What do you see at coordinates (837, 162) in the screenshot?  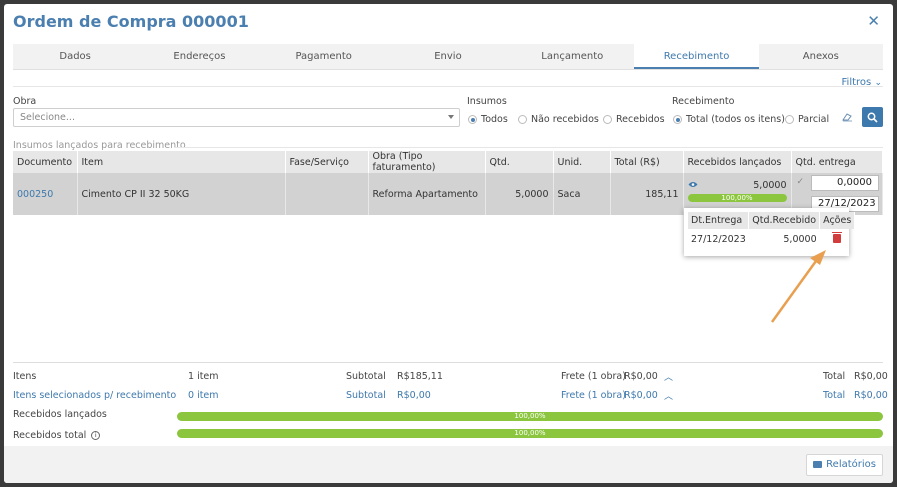 I see `col-qtd-entrega: Qtd. entrega` at bounding box center [837, 162].